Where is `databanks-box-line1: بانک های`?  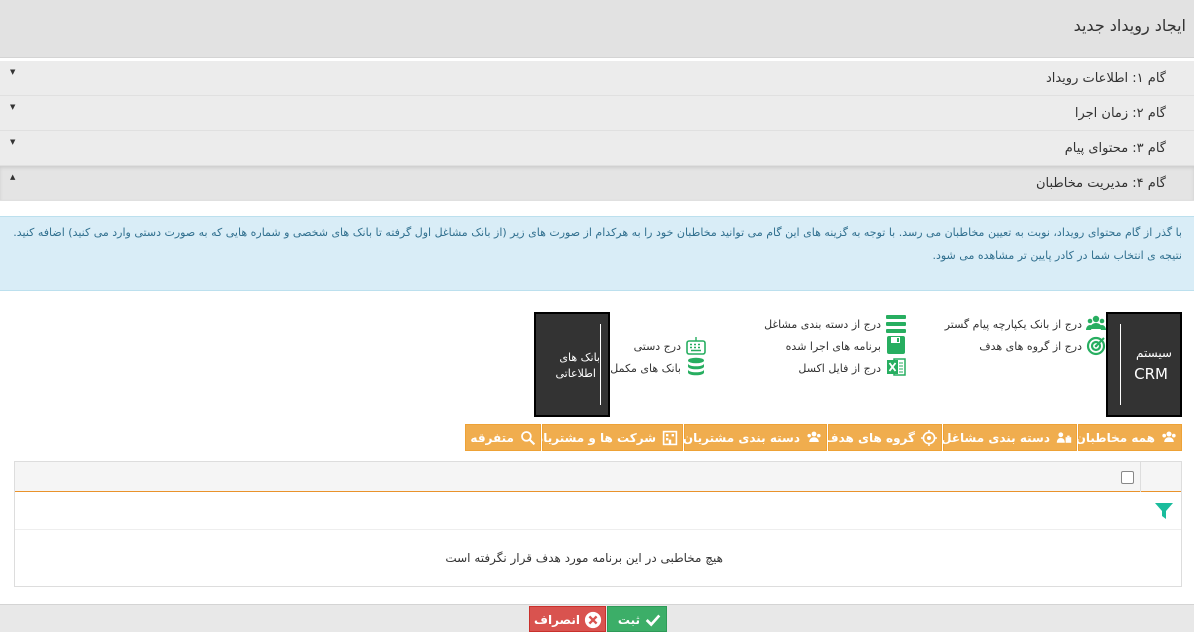
databanks-box-line1: بانک های is located at coordinates (579, 357).